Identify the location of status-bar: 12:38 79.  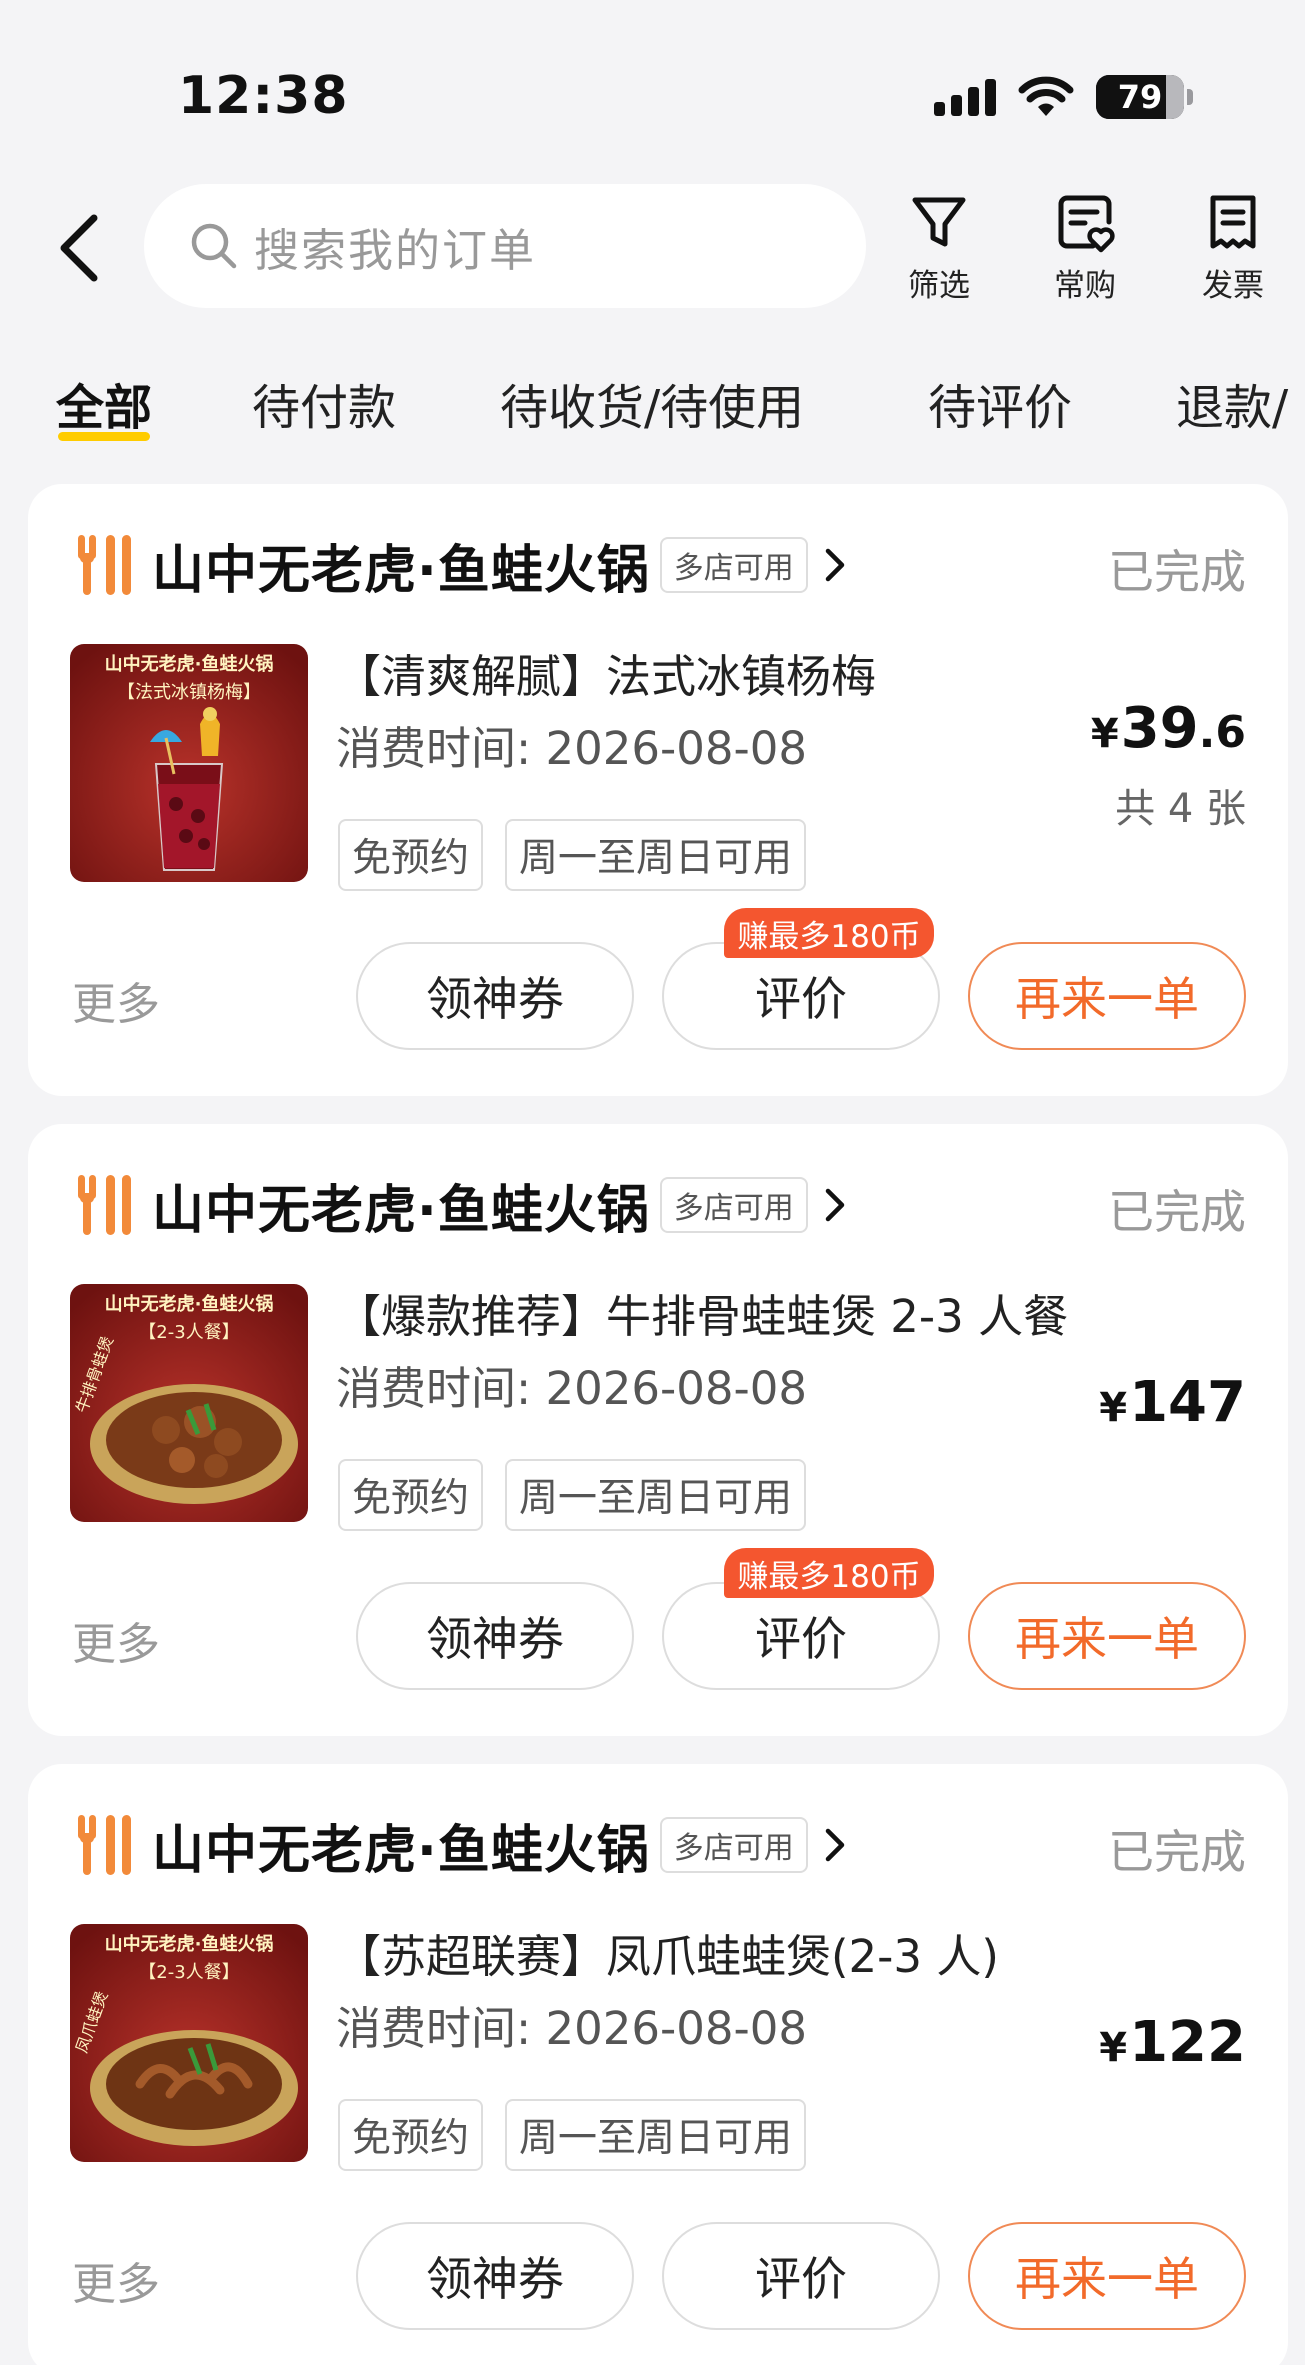
(652, 75).